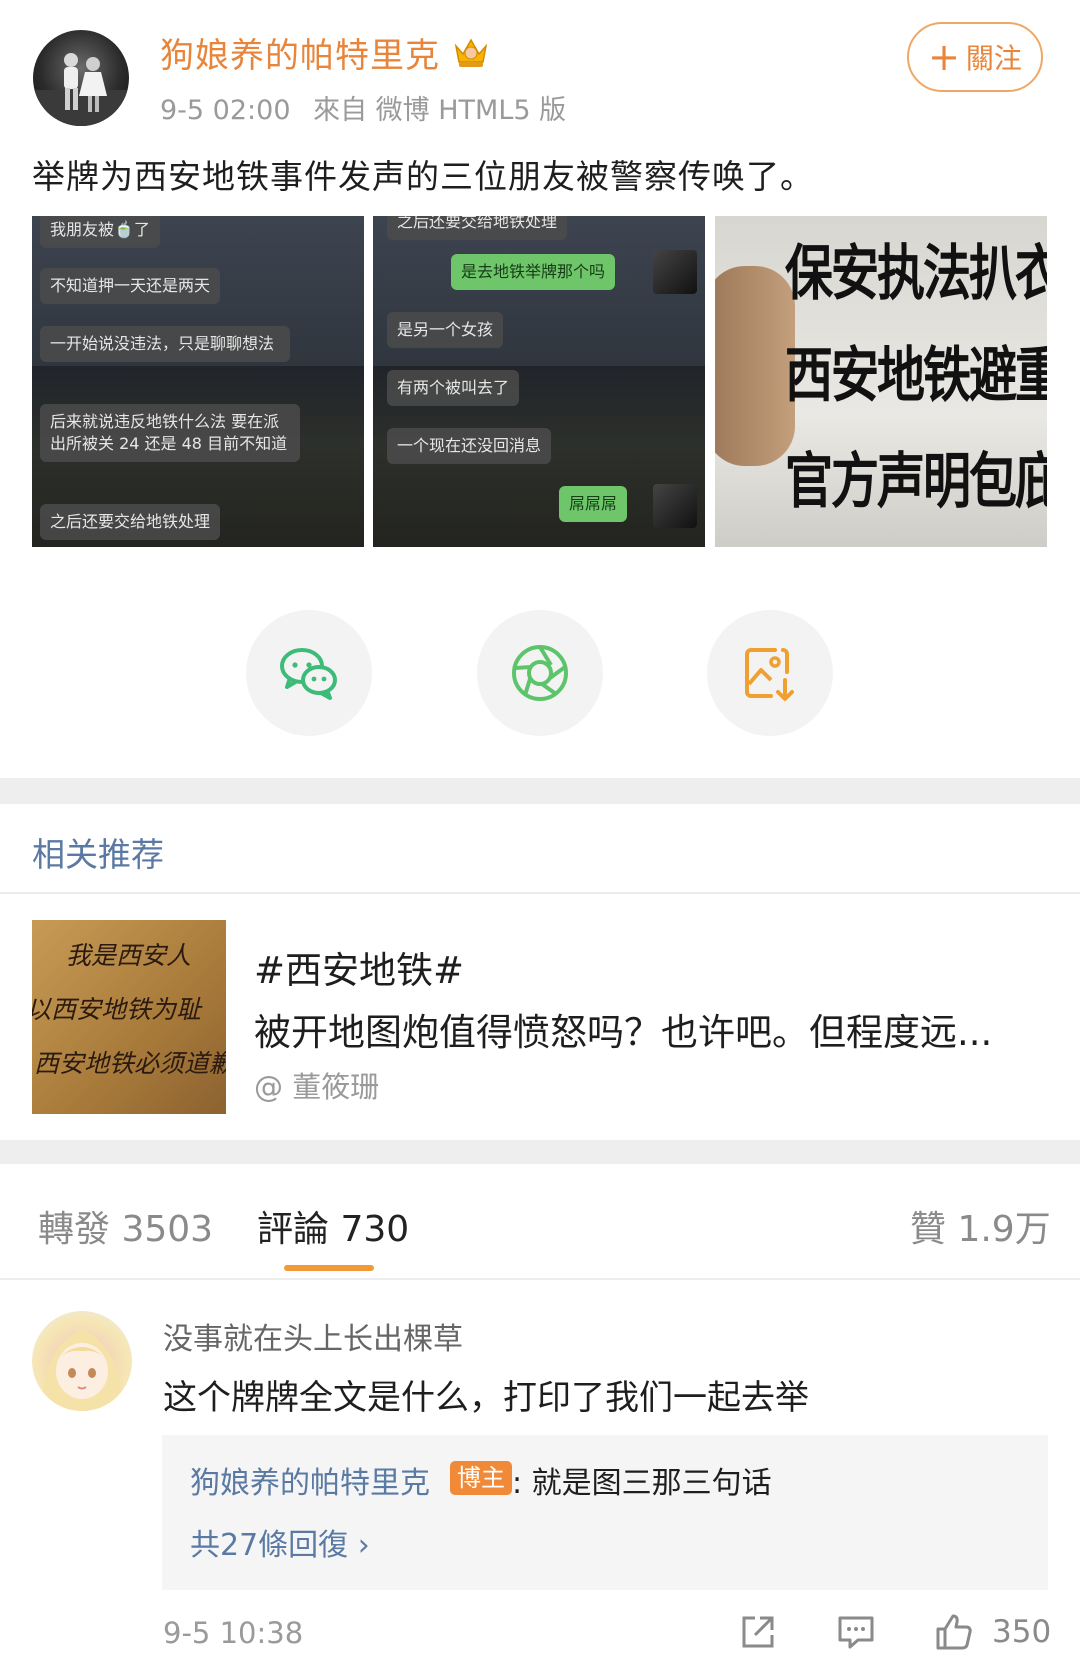 The image size is (1080, 1665). Describe the element at coordinates (310, 1480) in the screenshot. I see `reply-author: 狗娘养的帕特里克` at that location.